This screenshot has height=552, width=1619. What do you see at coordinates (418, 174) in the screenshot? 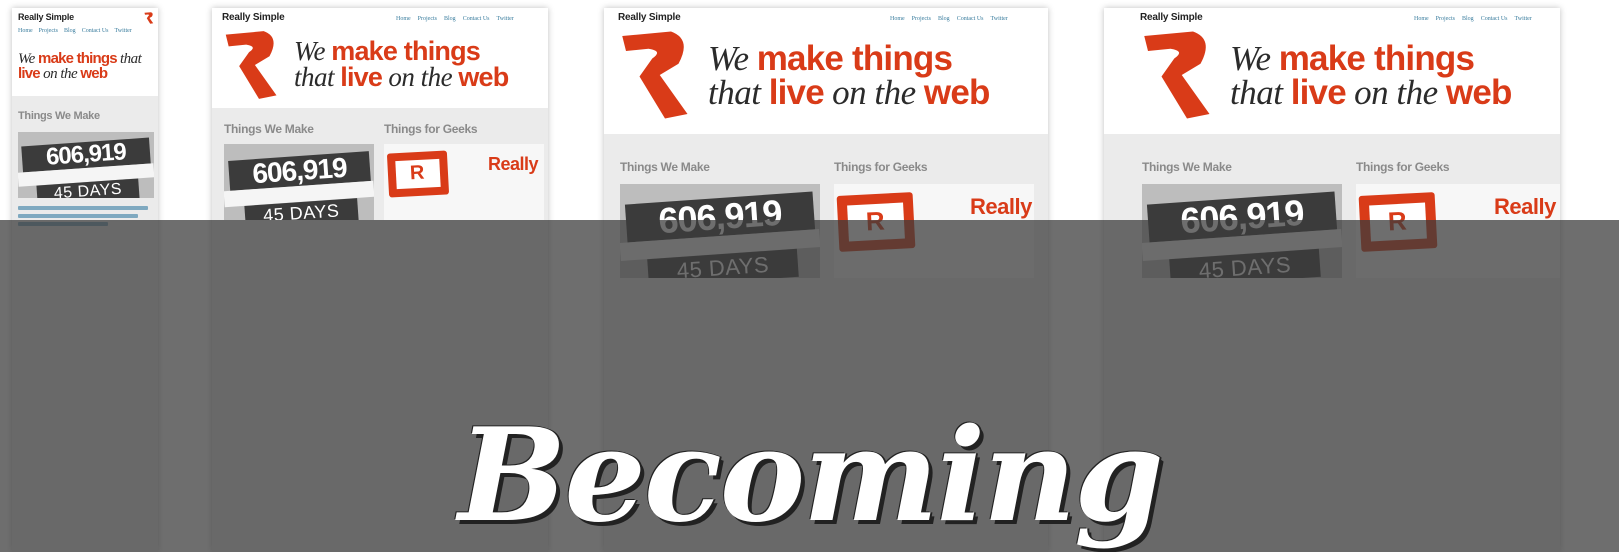
I see `slideshow-tv-icon: R` at bounding box center [418, 174].